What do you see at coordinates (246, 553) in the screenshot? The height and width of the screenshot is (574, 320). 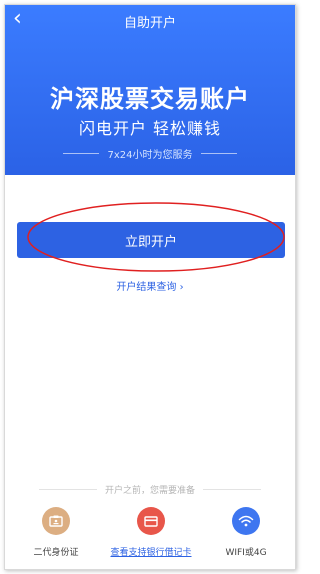 I see `requirement-label: WIFI或4G` at bounding box center [246, 553].